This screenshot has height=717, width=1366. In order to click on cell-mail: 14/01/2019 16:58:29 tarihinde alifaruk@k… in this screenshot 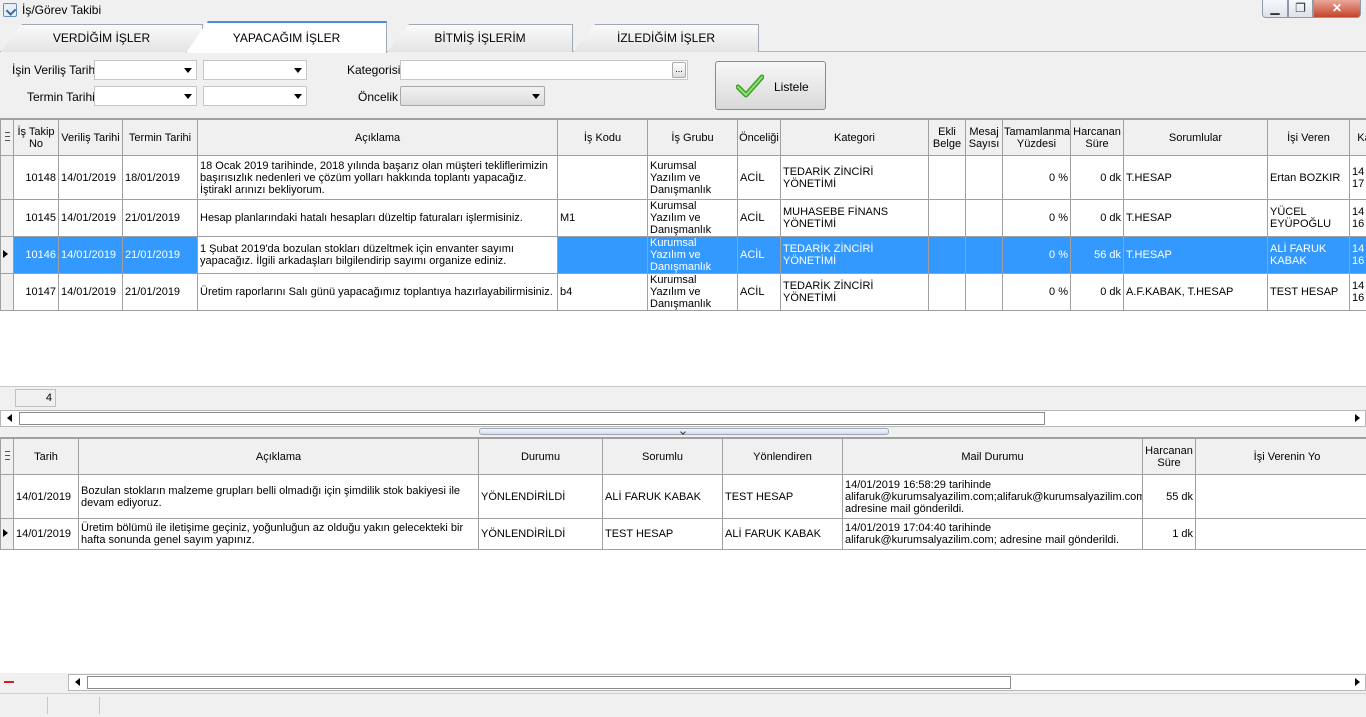, I will do `click(992, 496)`.